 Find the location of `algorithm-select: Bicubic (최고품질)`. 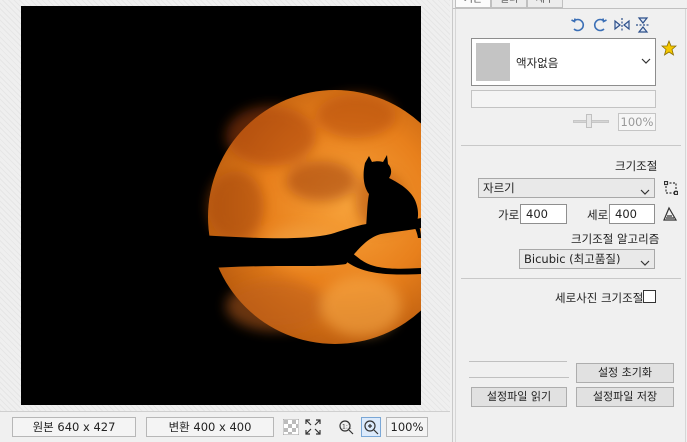

algorithm-select: Bicubic (최고품질) is located at coordinates (587, 259).